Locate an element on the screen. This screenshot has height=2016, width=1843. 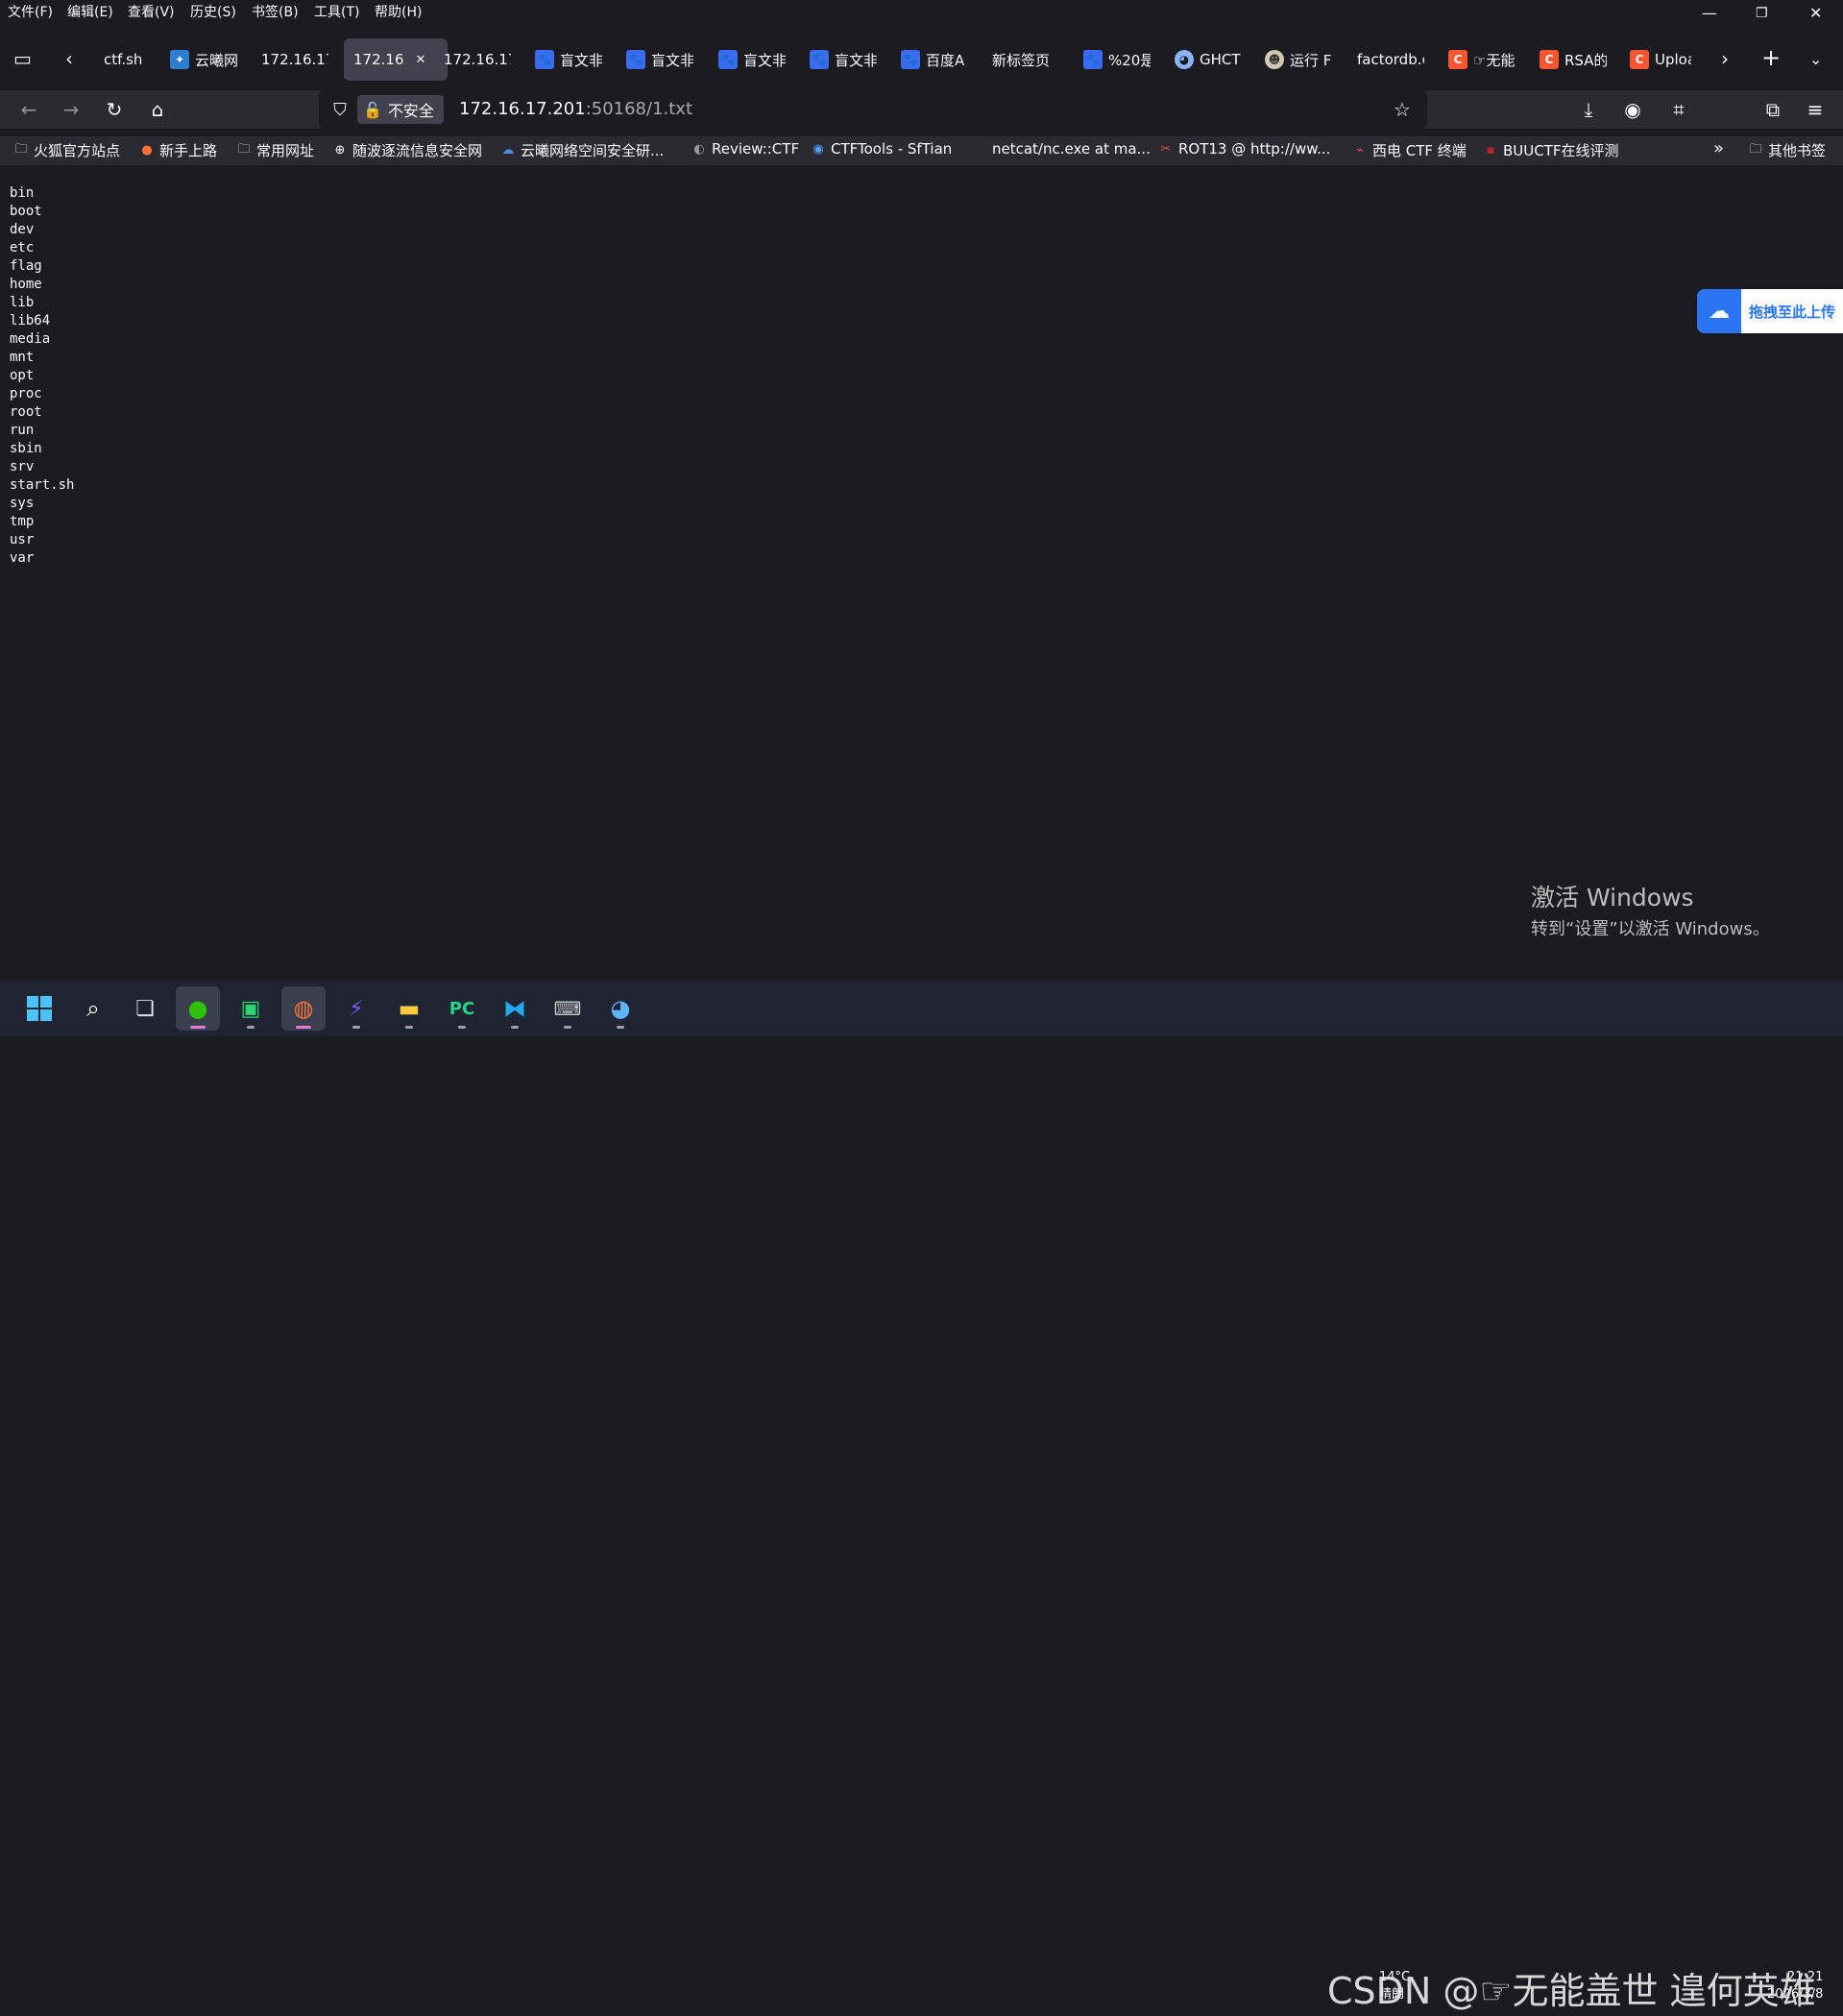
list-item: etc is located at coordinates (22, 247).